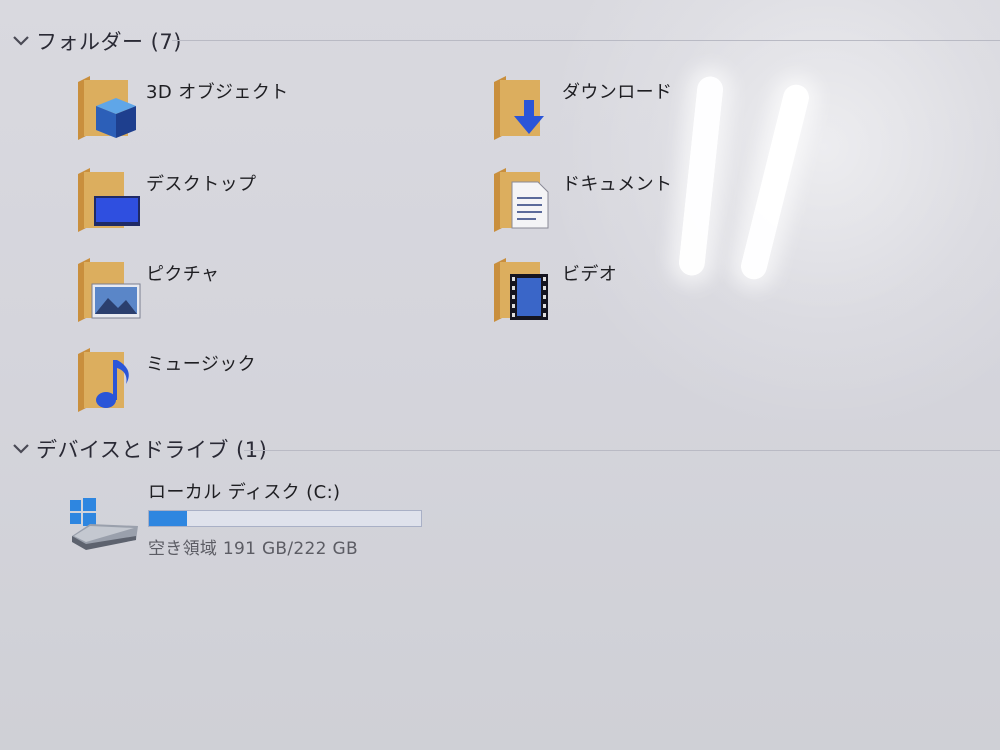 The height and width of the screenshot is (750, 1000). Describe the element at coordinates (168, 518) in the screenshot. I see `drive-usage-fill` at that location.